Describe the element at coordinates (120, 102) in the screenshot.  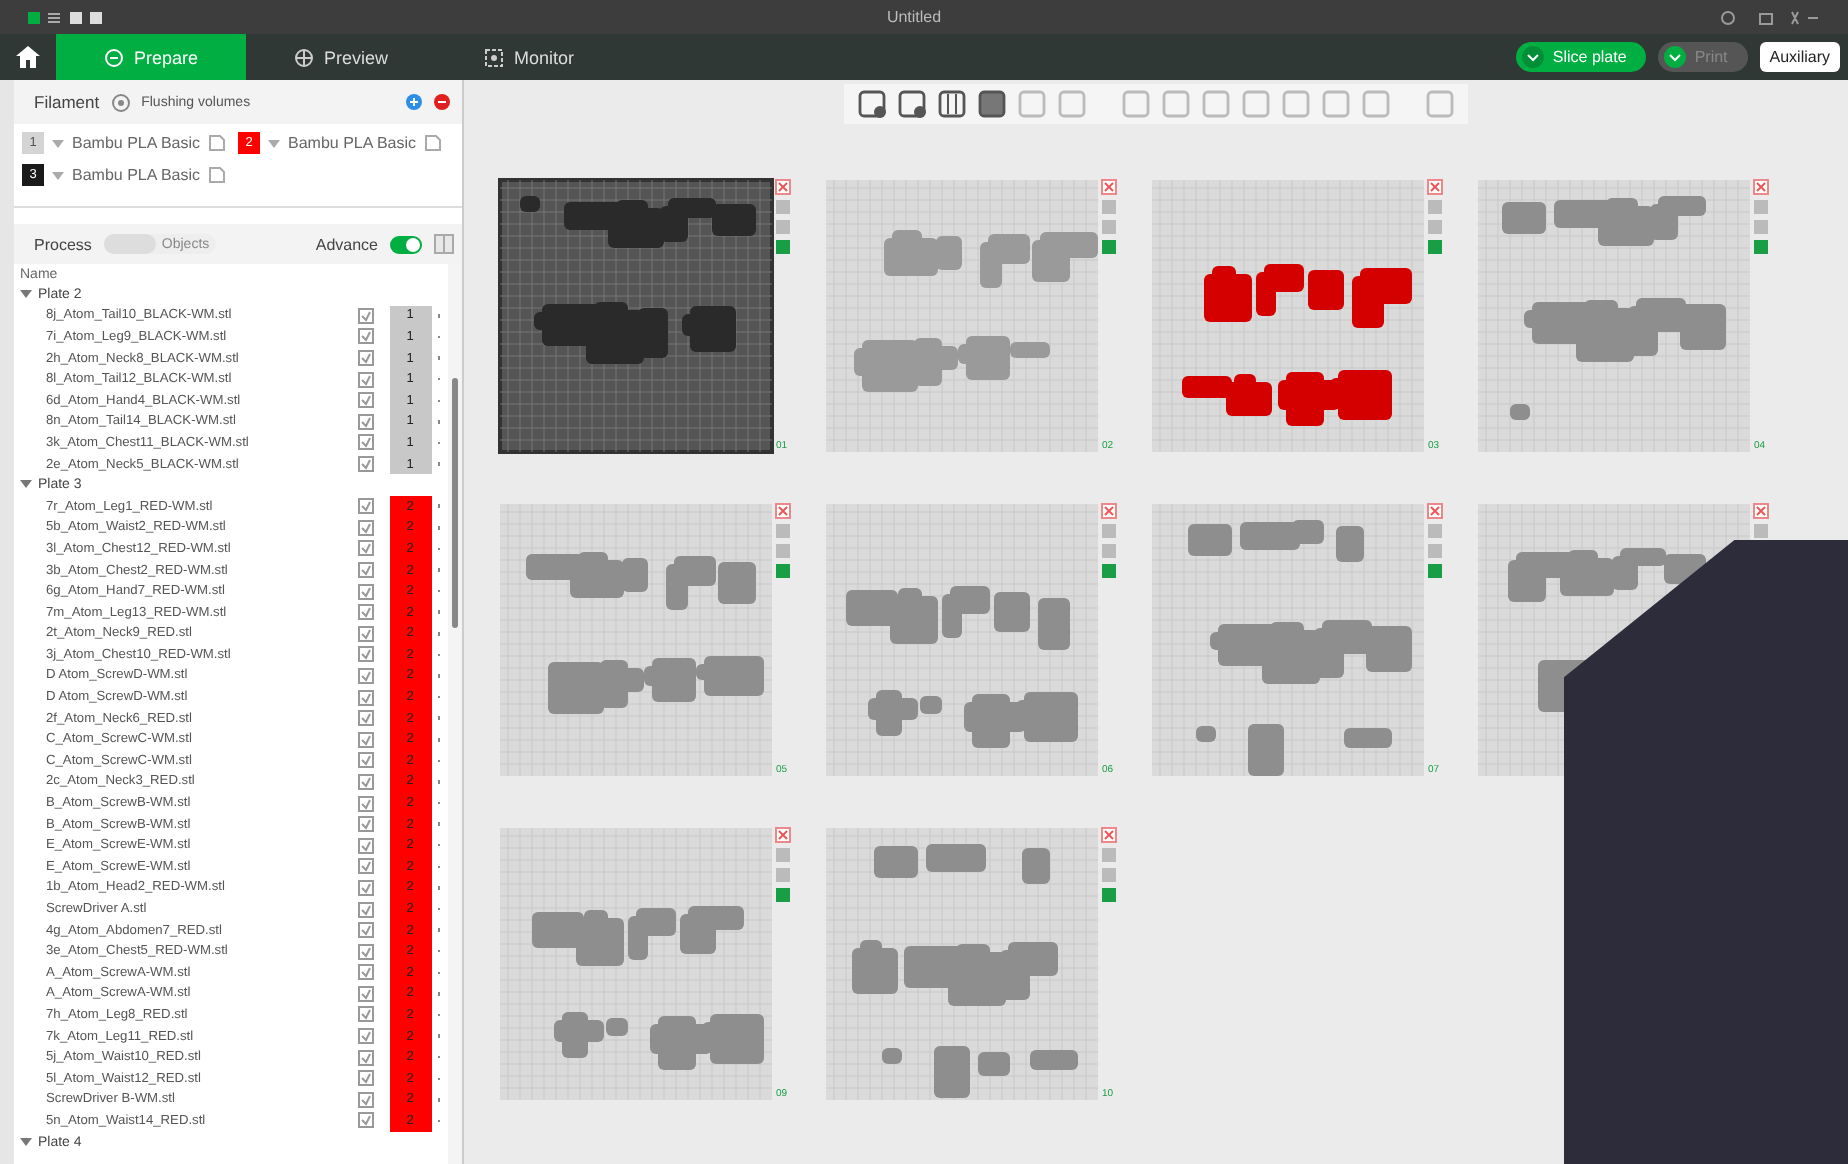
I see `settings-icon` at that location.